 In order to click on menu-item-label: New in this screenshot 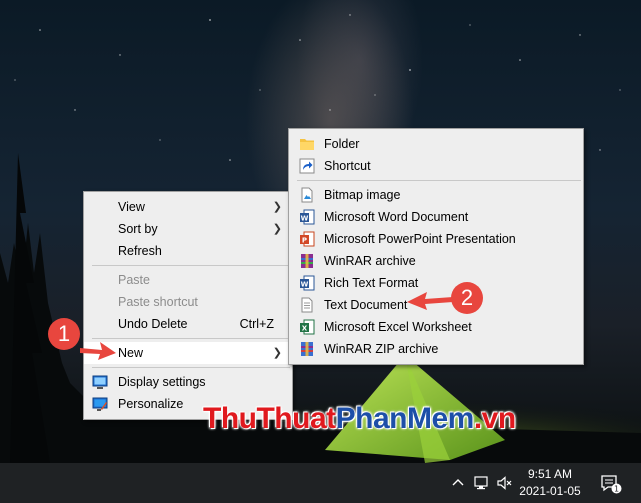, I will do `click(131, 353)`.